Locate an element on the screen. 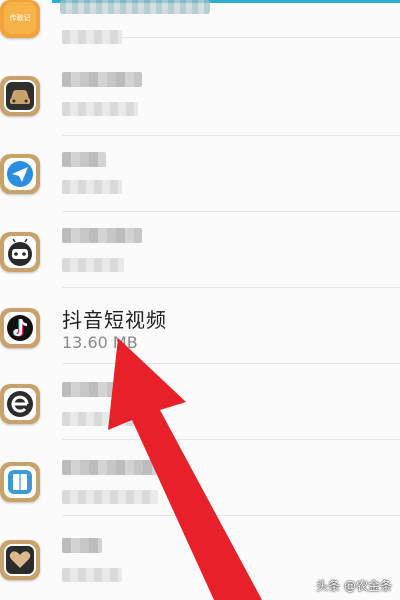 This screenshot has height=600, width=400. diary-badge-text: 传歌记 is located at coordinates (20, 17).